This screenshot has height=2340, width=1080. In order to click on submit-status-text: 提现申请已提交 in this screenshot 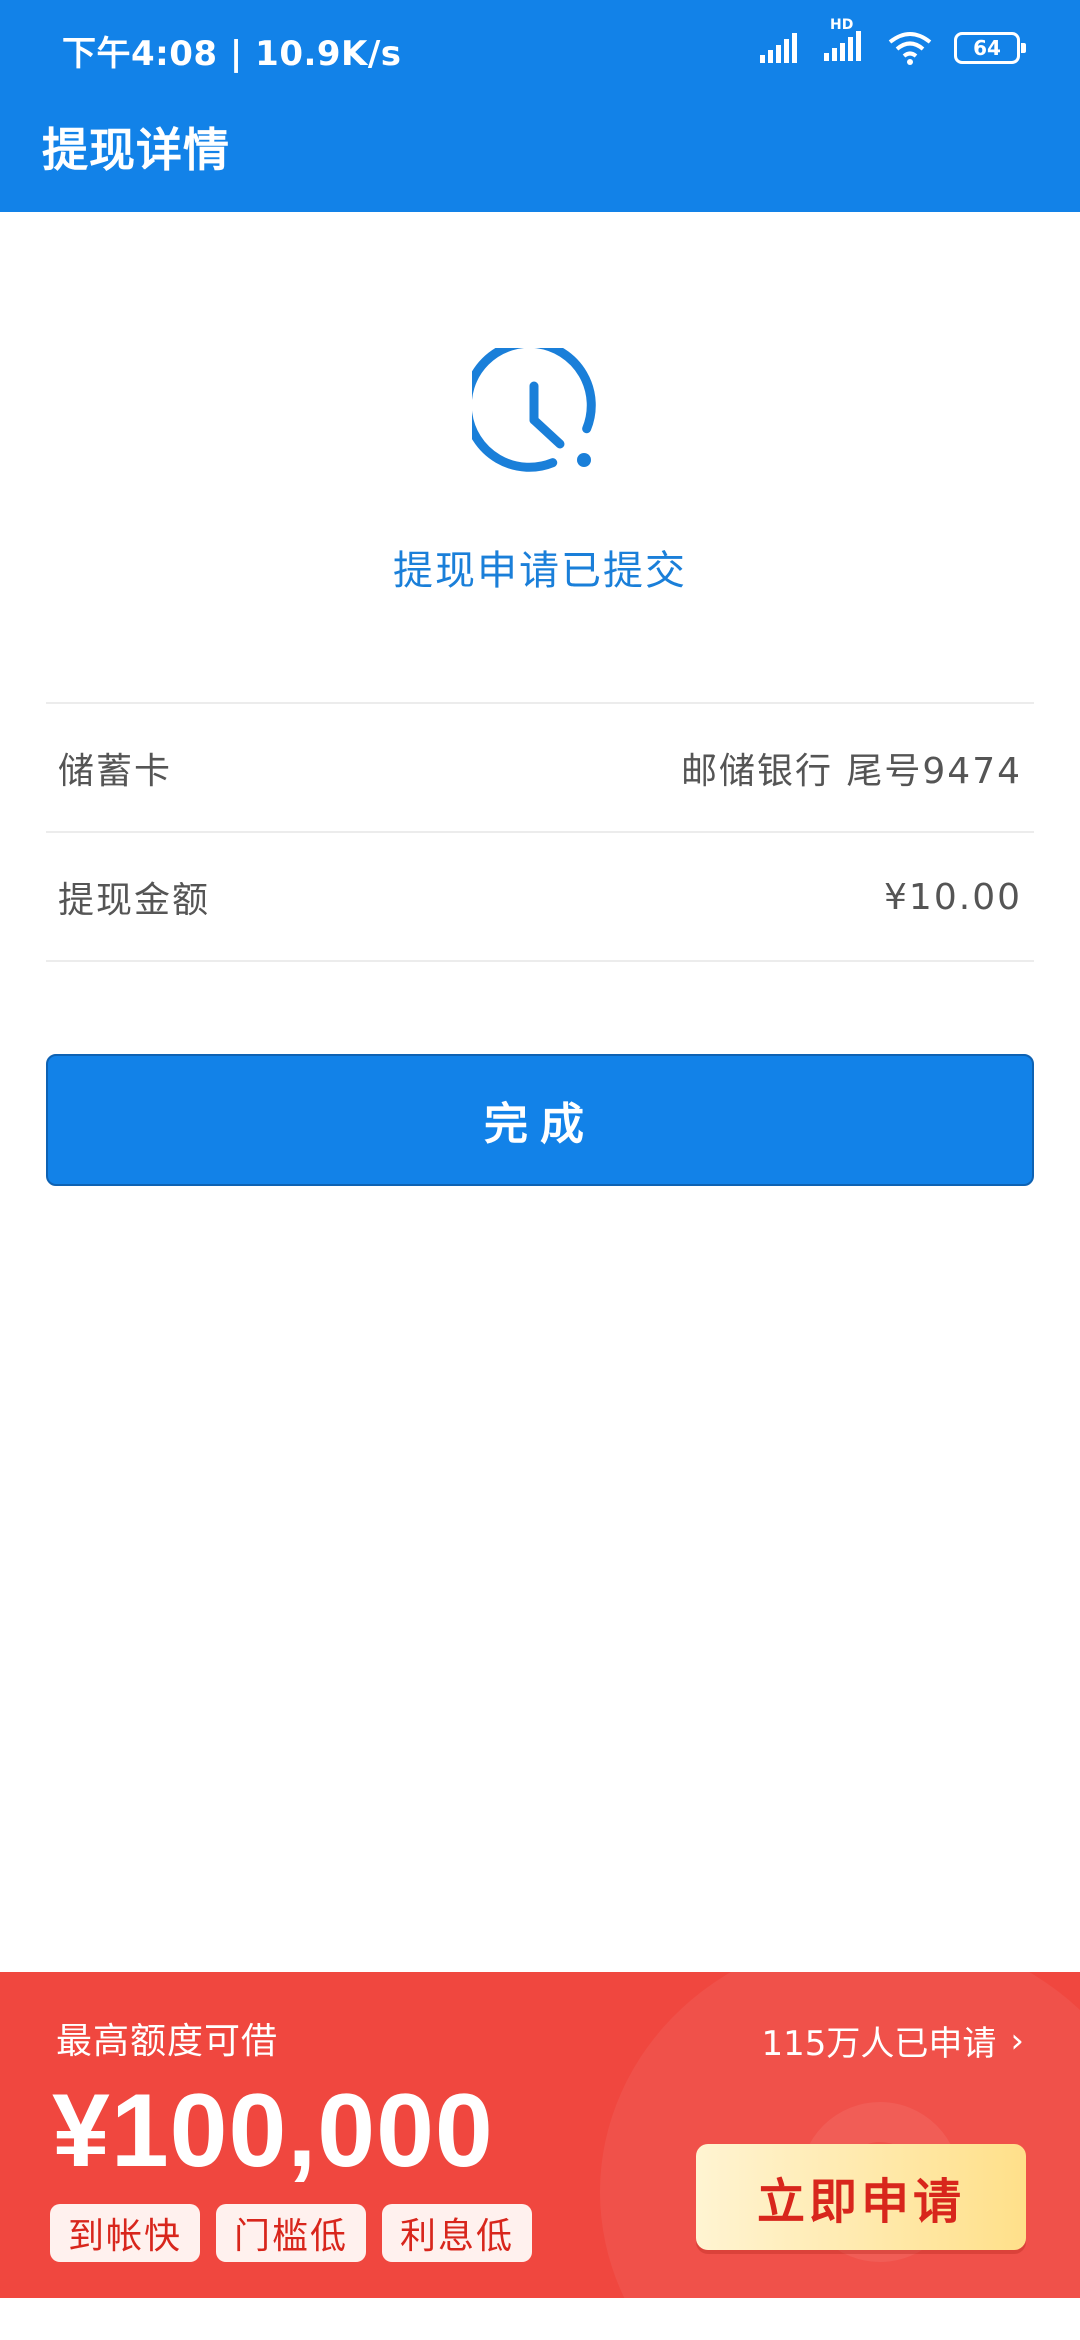, I will do `click(540, 571)`.